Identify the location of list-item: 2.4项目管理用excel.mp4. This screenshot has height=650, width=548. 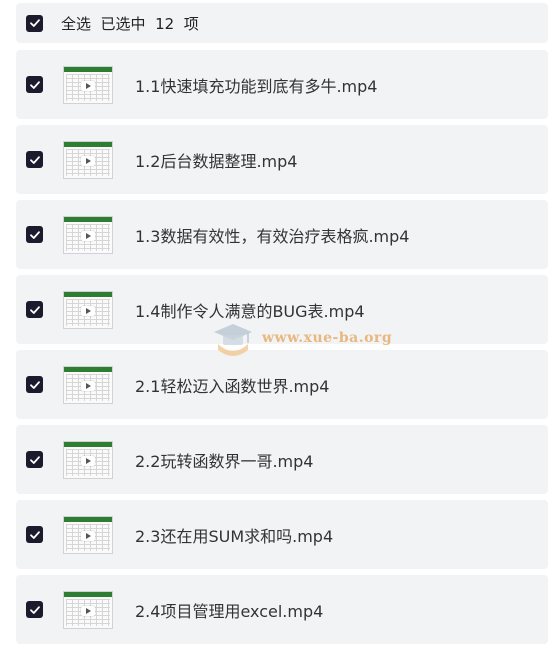
(282, 609).